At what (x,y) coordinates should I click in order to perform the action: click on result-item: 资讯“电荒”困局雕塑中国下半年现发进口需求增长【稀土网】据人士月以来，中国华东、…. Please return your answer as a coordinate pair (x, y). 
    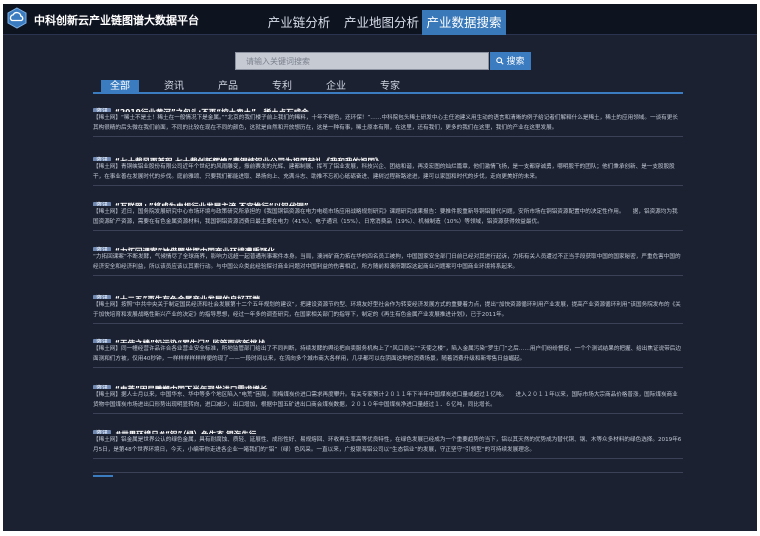
    Looking at the image, I should click on (388, 395).